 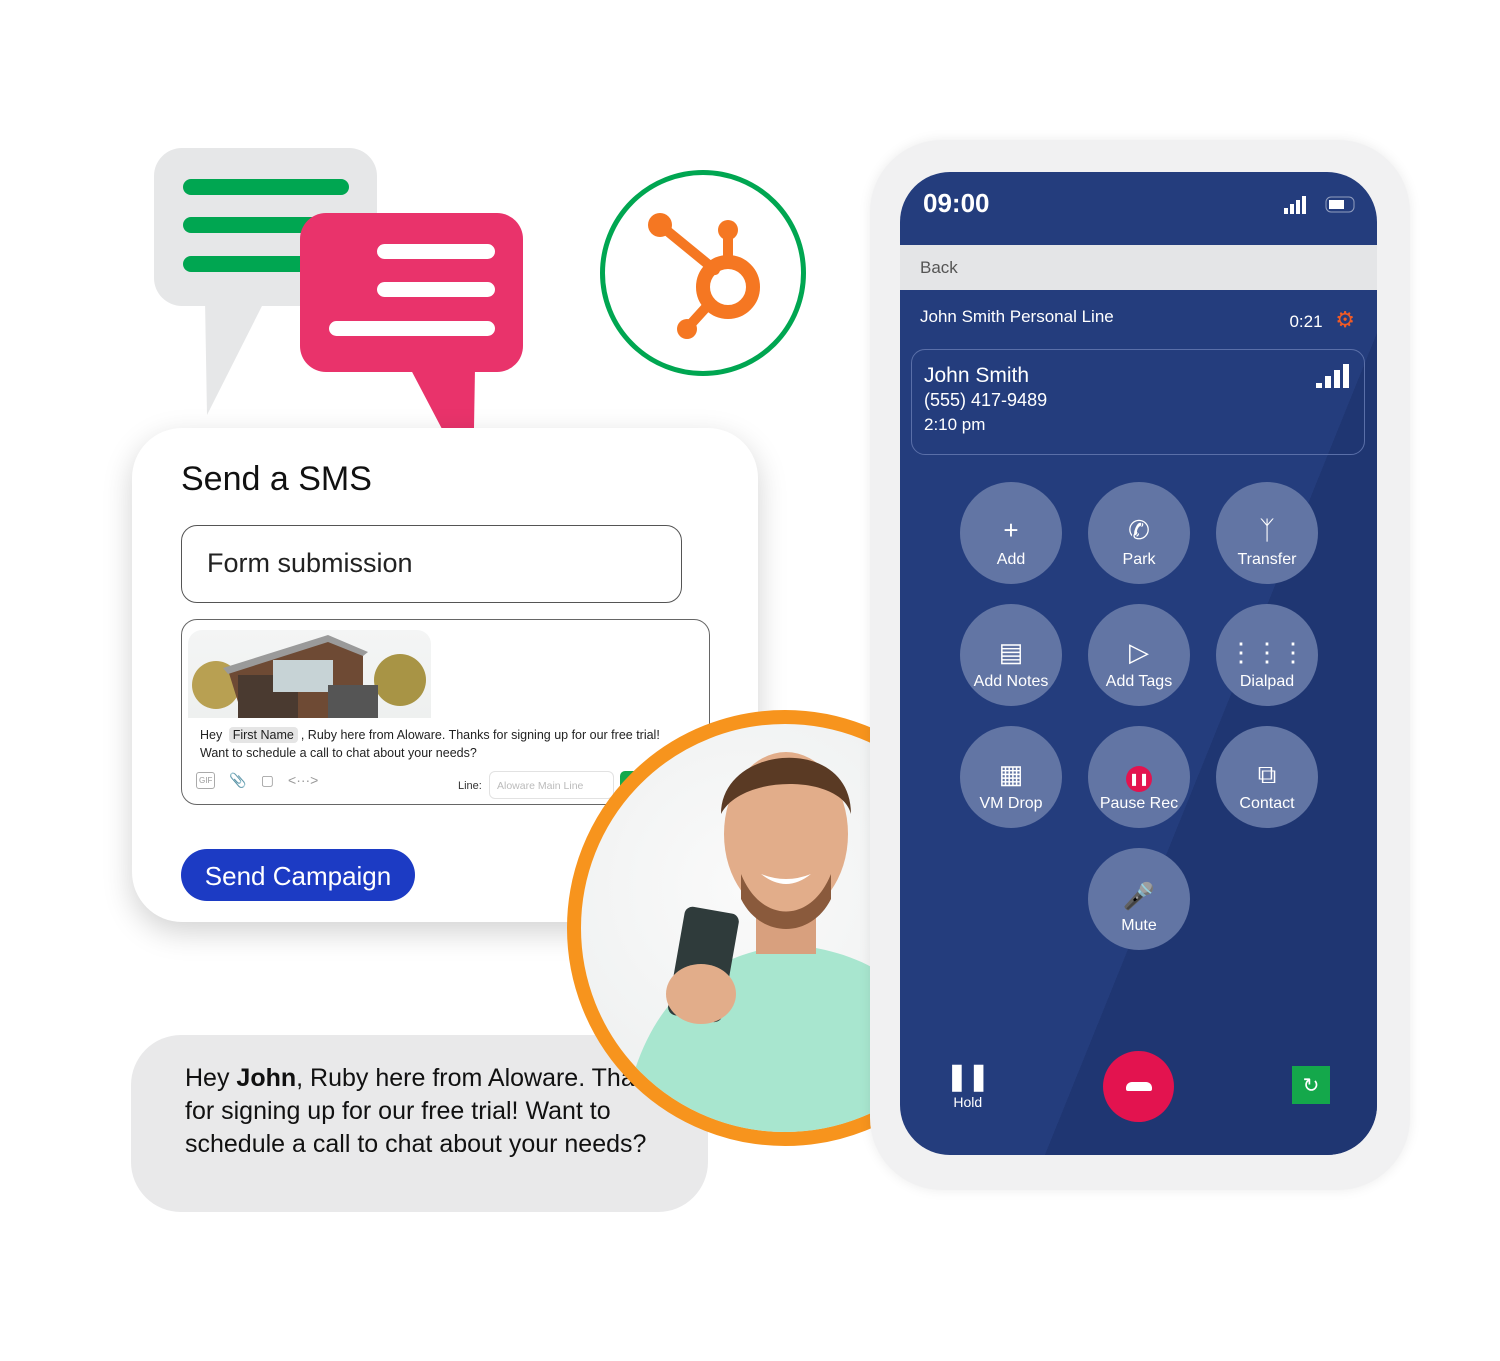 What do you see at coordinates (968, 1076) in the screenshot?
I see `pause-icon: ❚❚` at bounding box center [968, 1076].